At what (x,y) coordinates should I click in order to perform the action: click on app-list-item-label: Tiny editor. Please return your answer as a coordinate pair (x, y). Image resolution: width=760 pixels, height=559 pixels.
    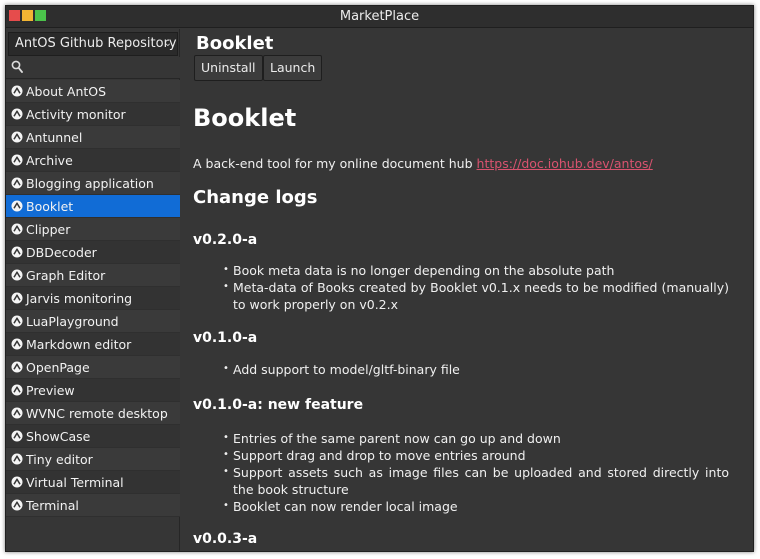
    Looking at the image, I should click on (59, 459).